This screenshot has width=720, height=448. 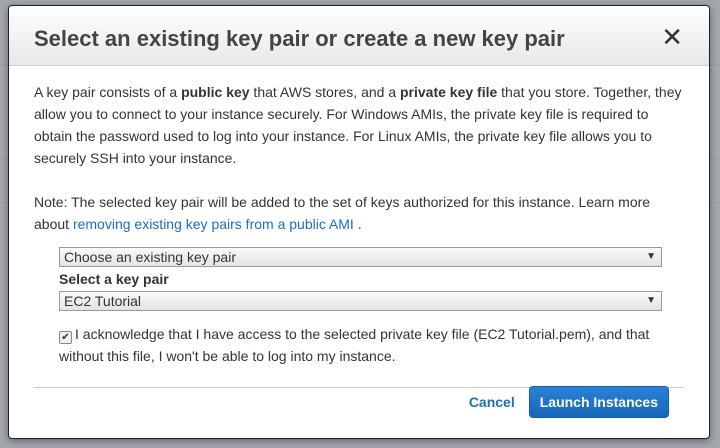 What do you see at coordinates (215, 92) in the screenshot?
I see `intro-bold: public key` at bounding box center [215, 92].